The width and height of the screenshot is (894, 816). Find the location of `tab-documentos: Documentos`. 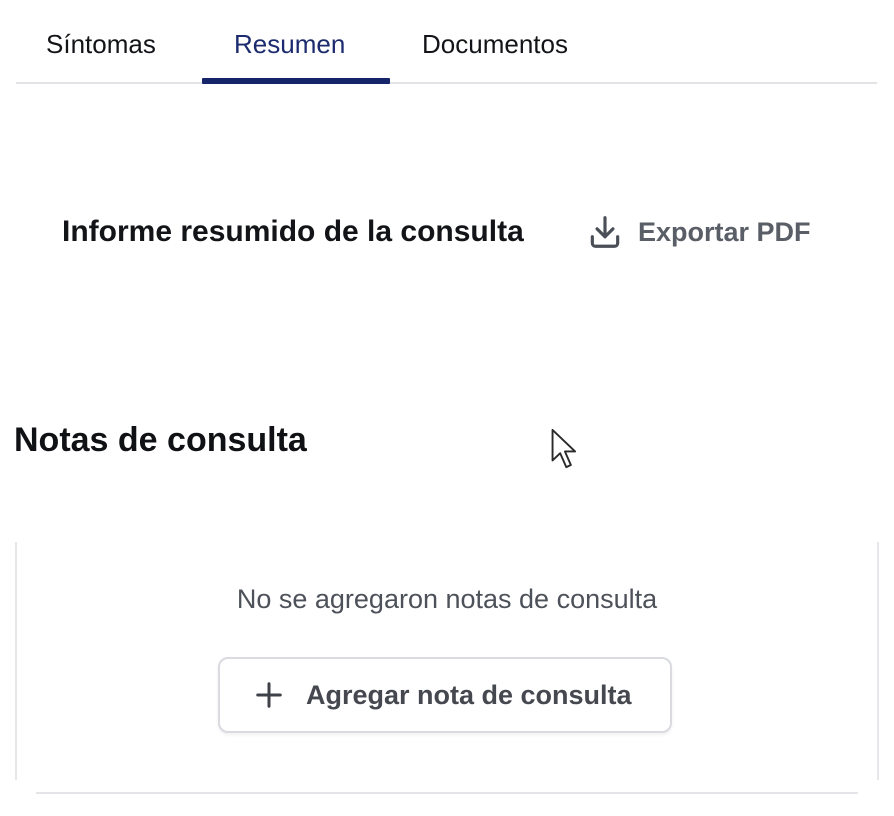

tab-documentos: Documentos is located at coordinates (495, 44).